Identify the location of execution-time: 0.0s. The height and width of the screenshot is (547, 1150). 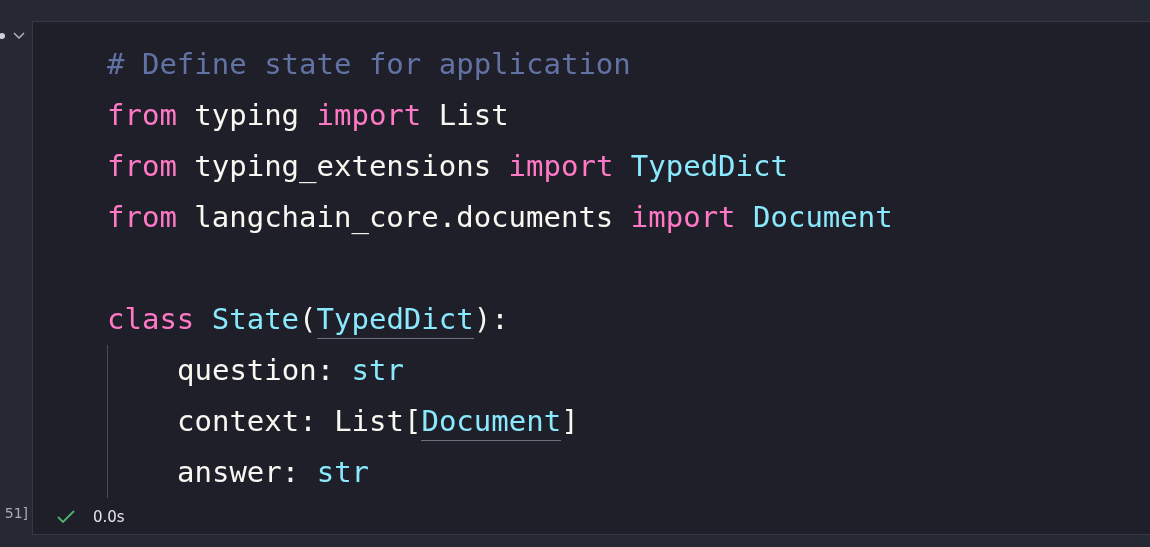
(109, 517).